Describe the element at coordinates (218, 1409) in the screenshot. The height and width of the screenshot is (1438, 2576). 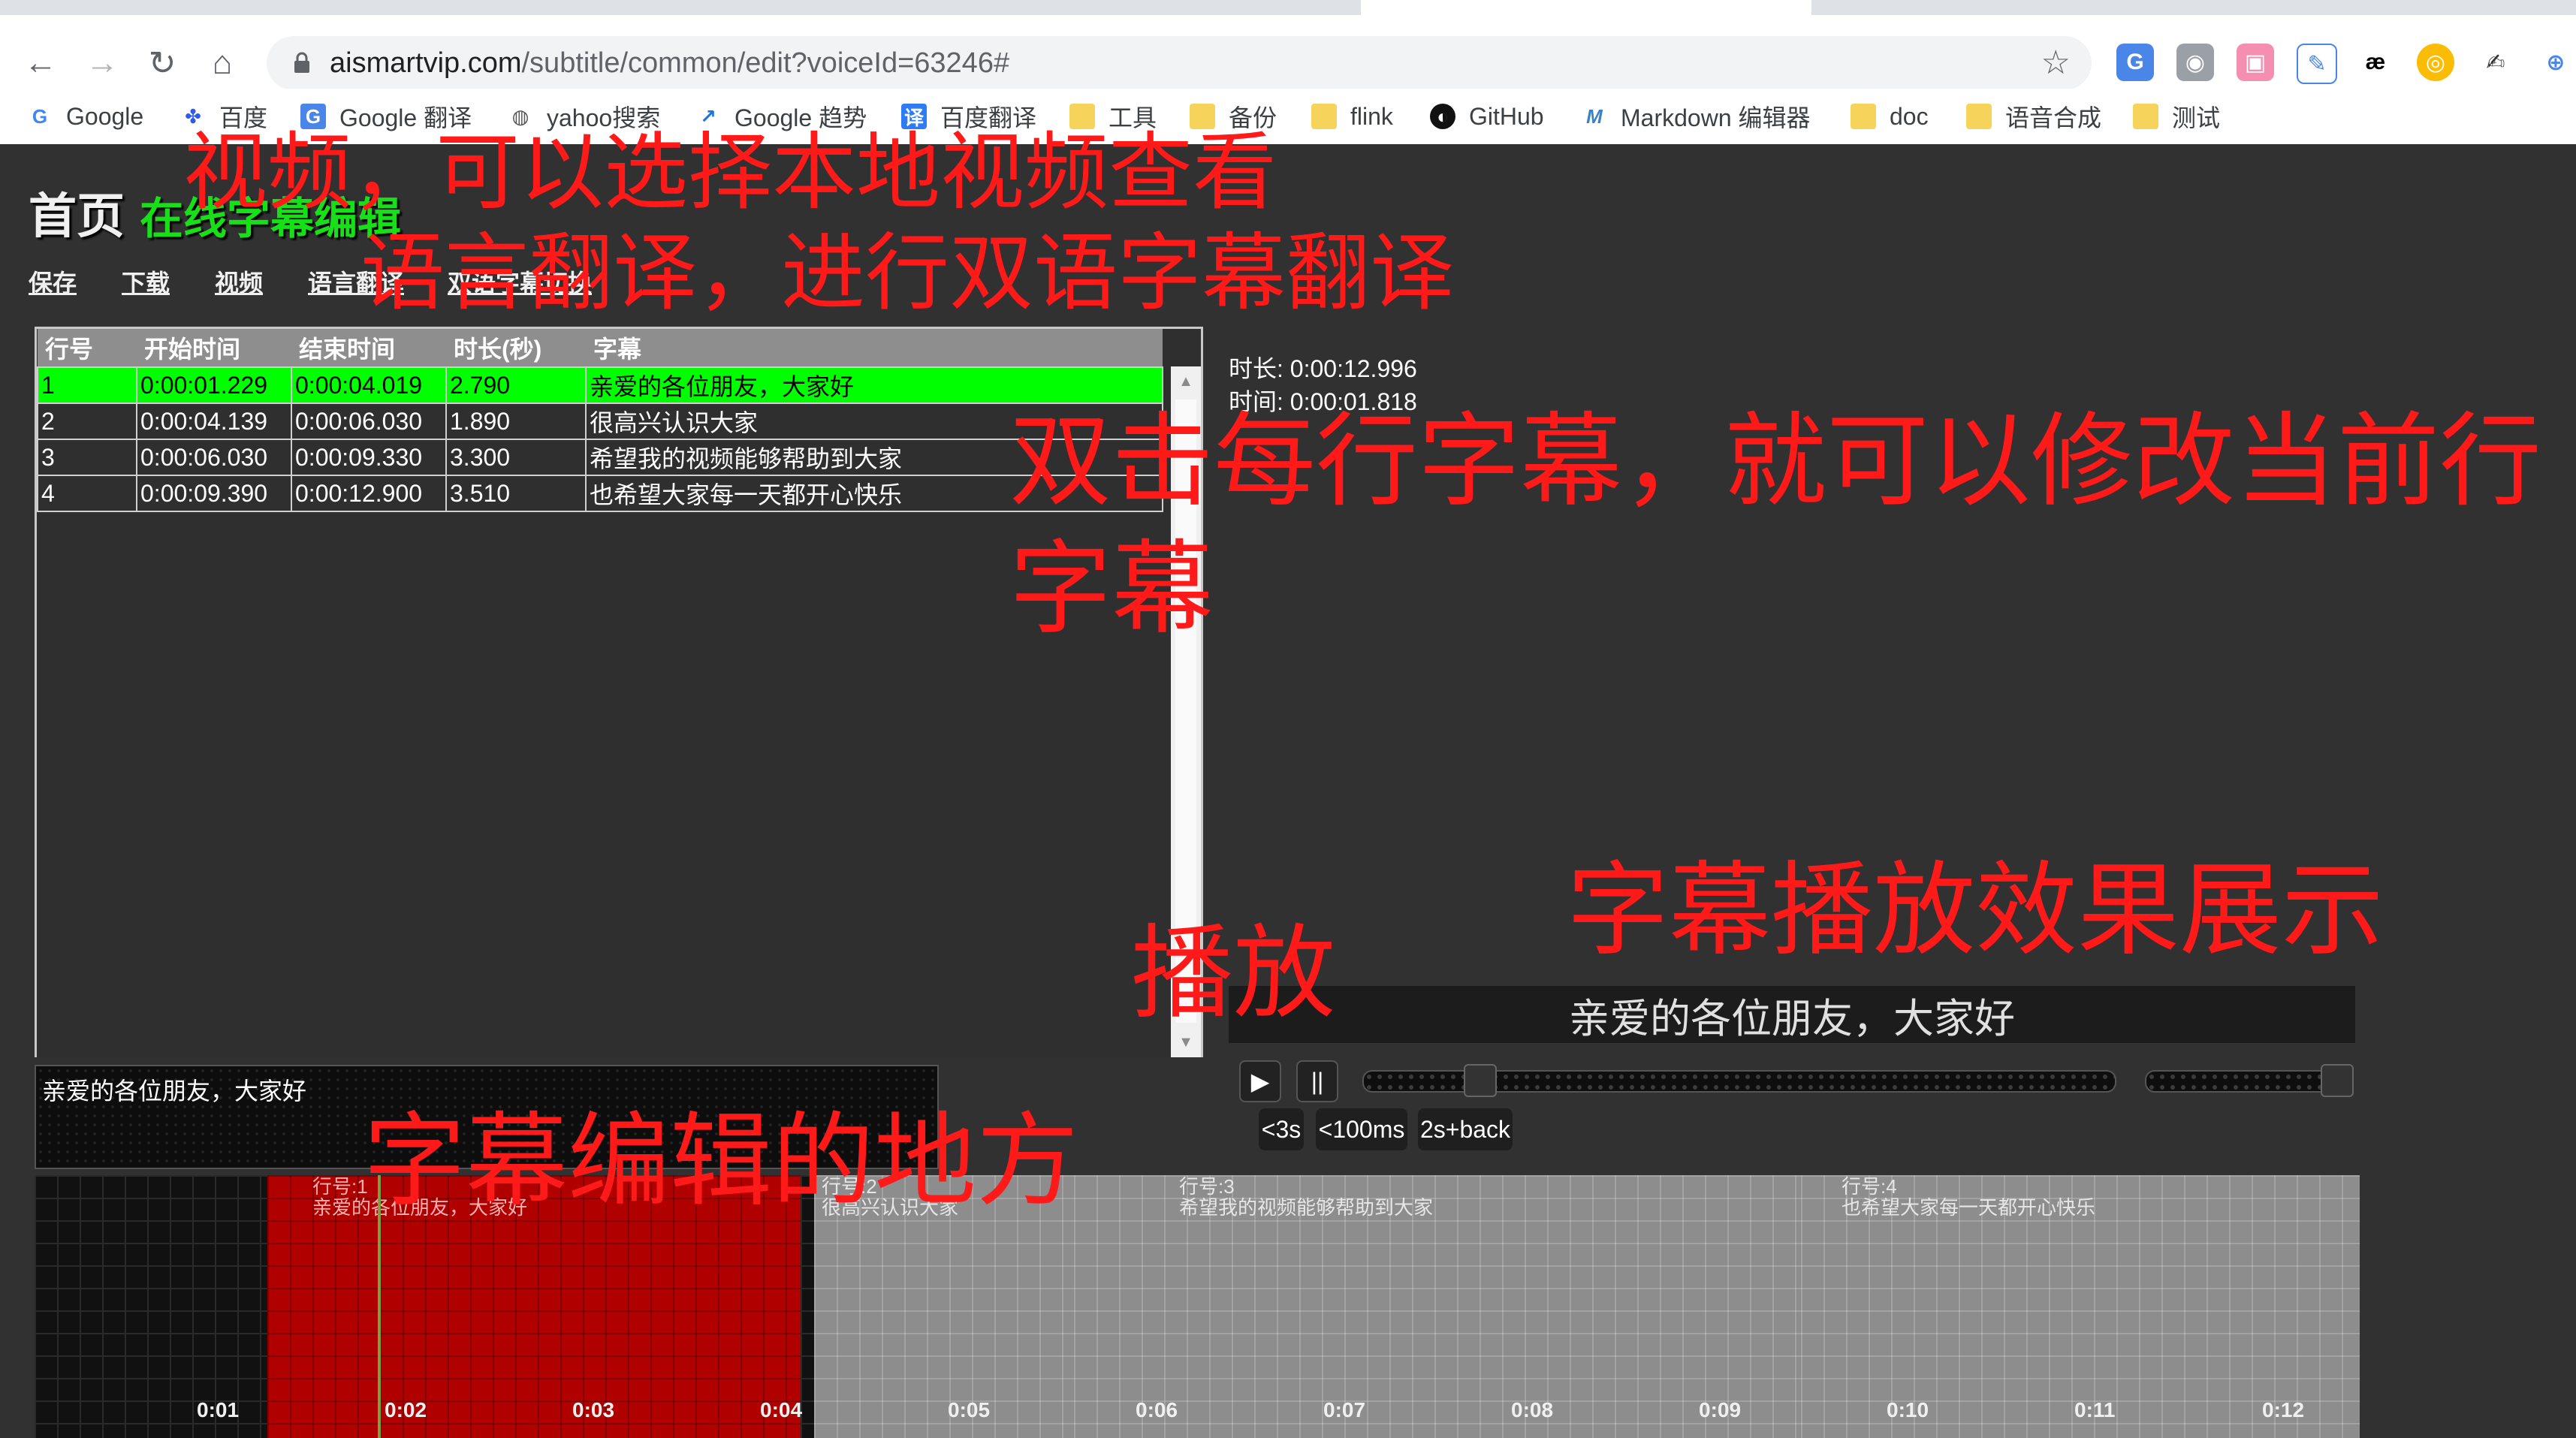
I see `timeline-tick: 0:01` at that location.